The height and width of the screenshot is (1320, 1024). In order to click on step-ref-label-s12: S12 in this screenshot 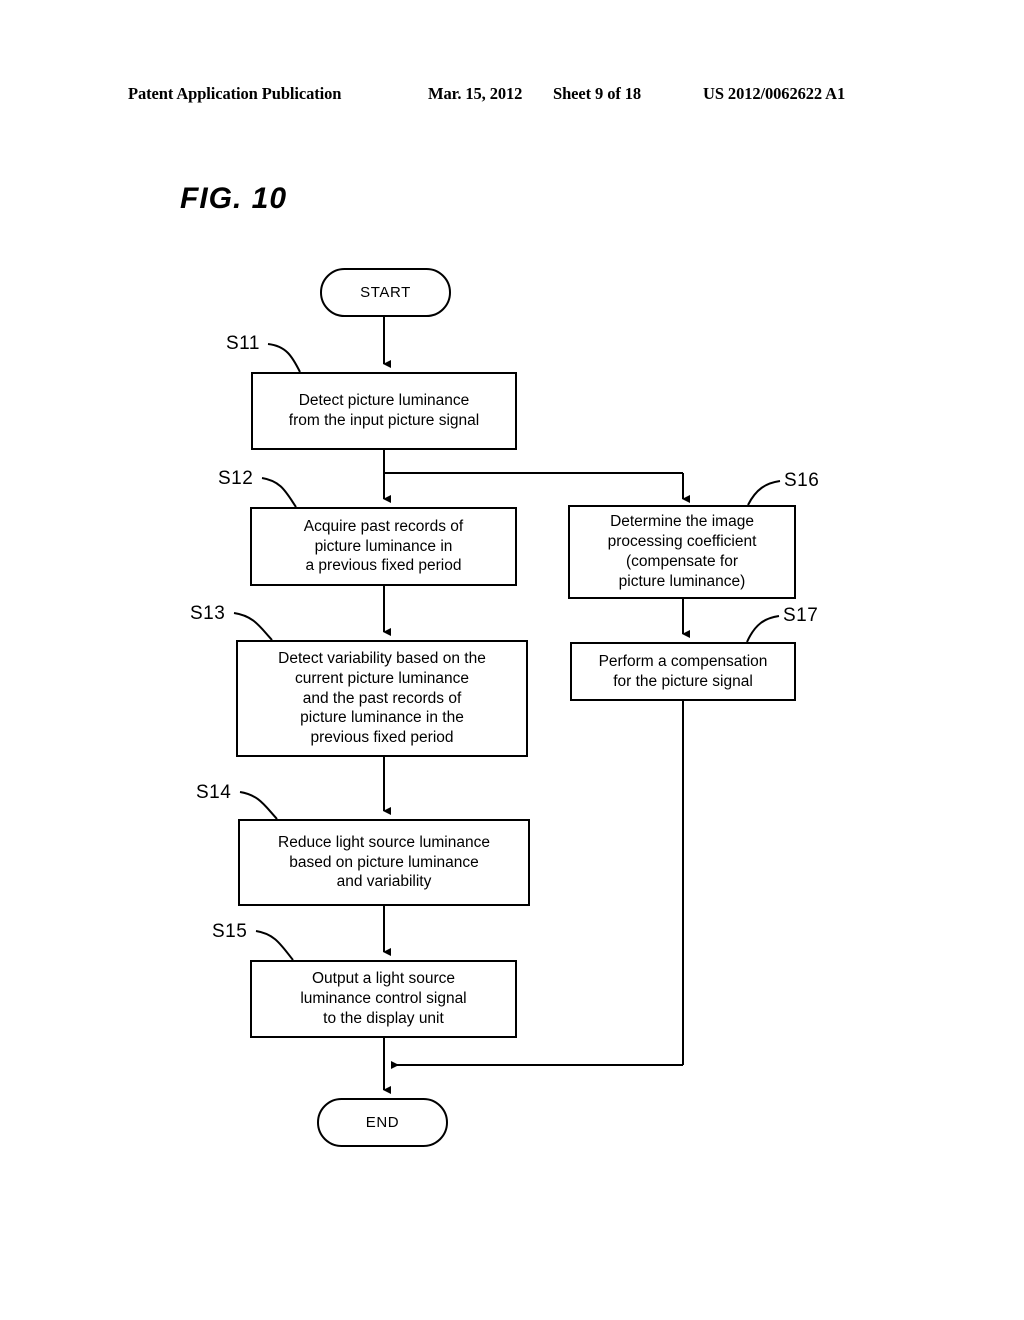, I will do `click(236, 478)`.